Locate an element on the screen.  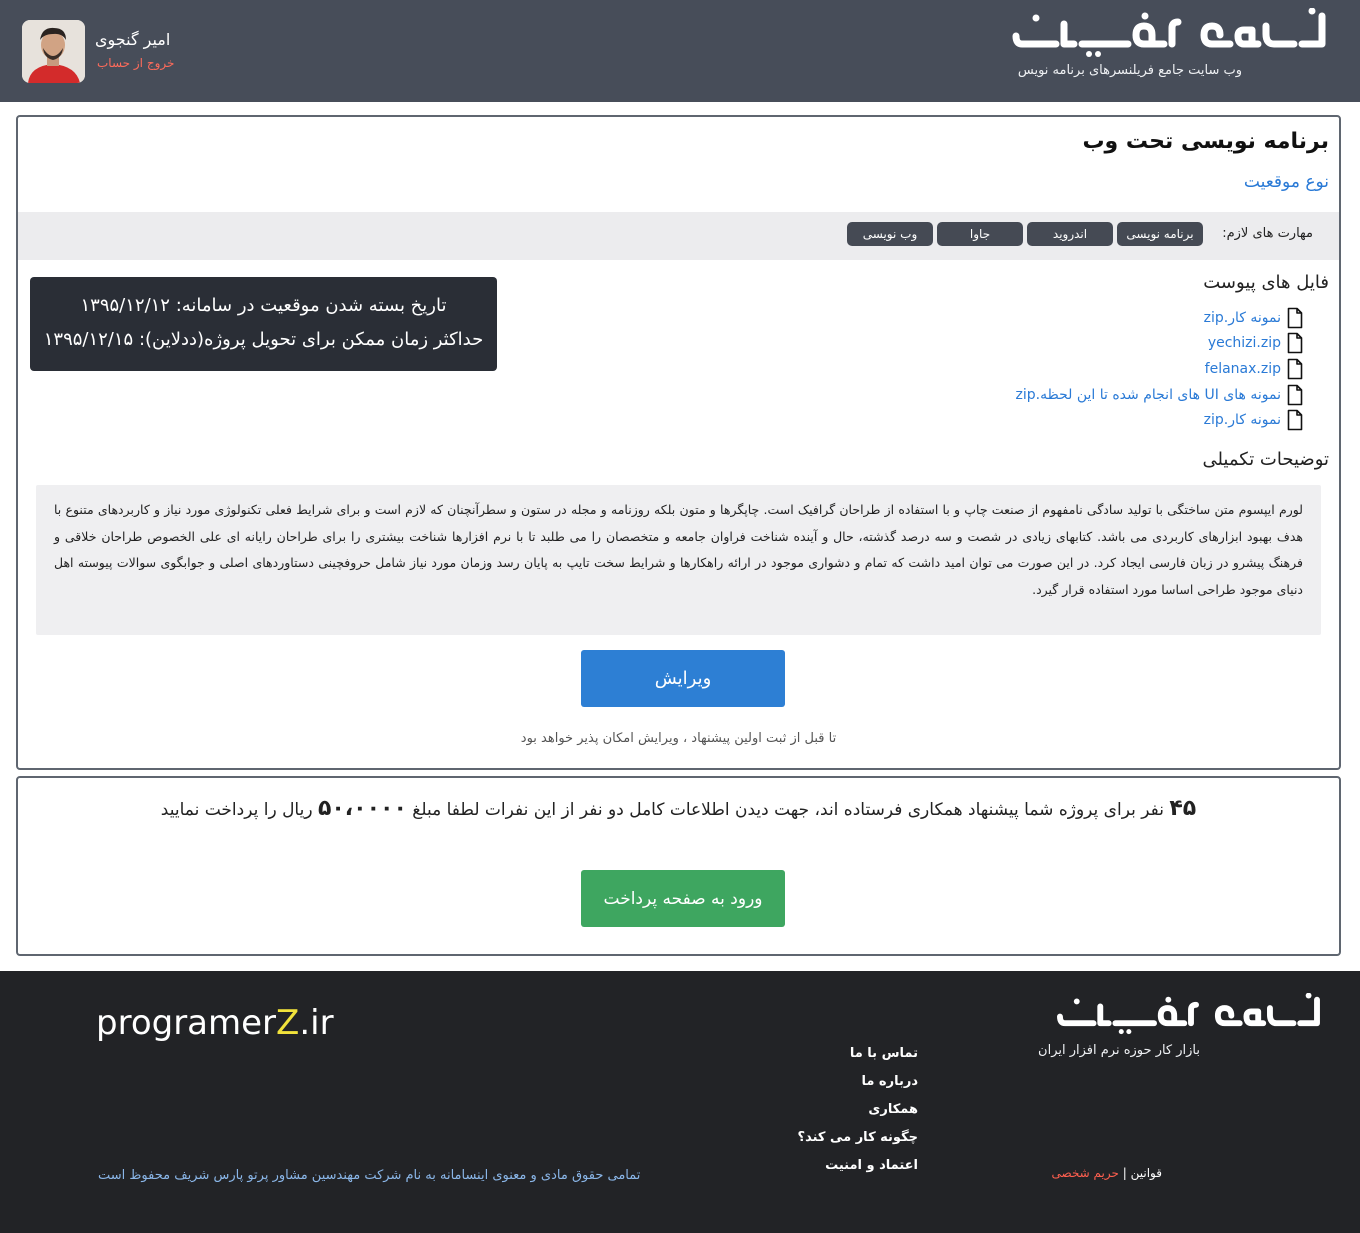
footer-brand-logo is located at coordinates (1191, 1014).